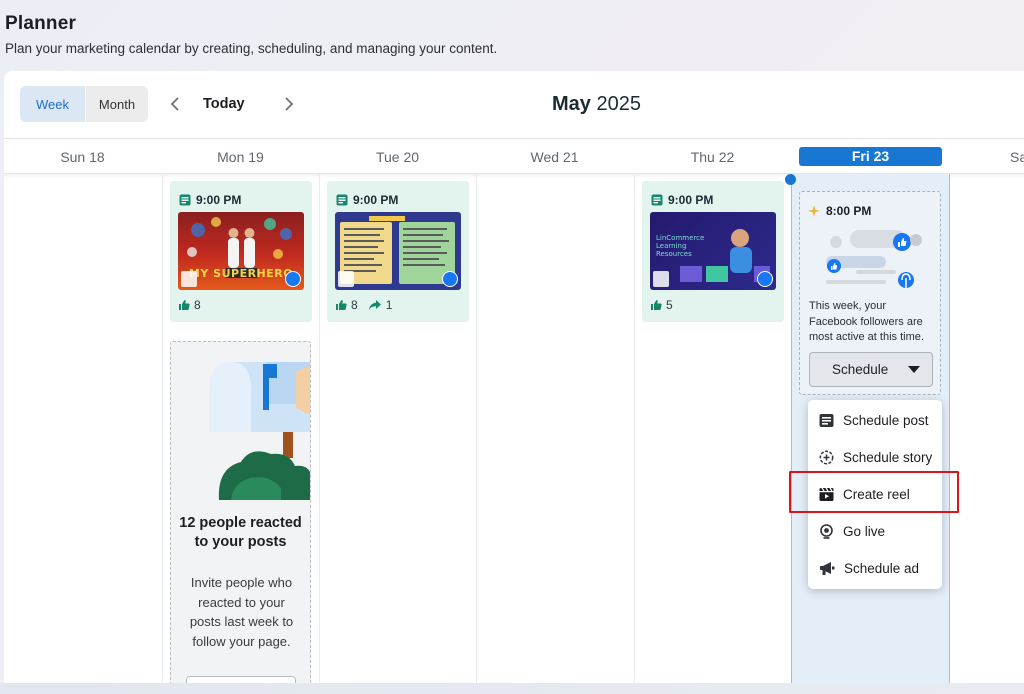 The image size is (1024, 694). What do you see at coordinates (882, 568) in the screenshot?
I see `menu-item-label: Schedule ad` at bounding box center [882, 568].